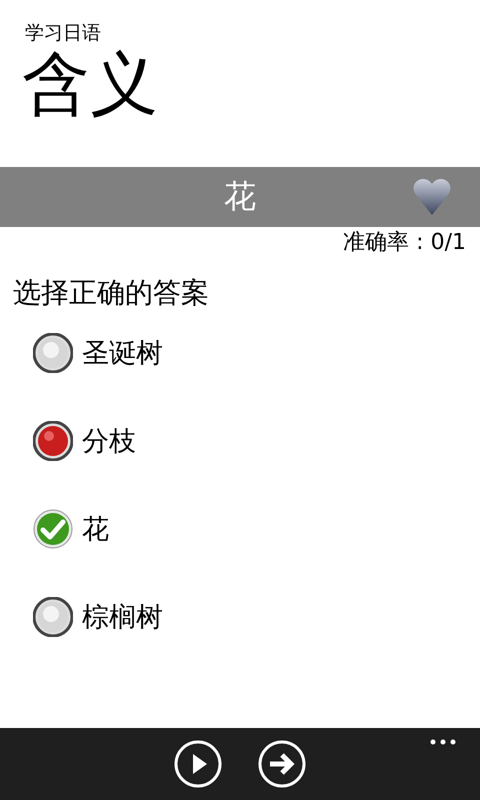 Image resolution: width=480 pixels, height=800 pixels. What do you see at coordinates (63, 33) in the screenshot?
I see `app-title: 学习日语` at bounding box center [63, 33].